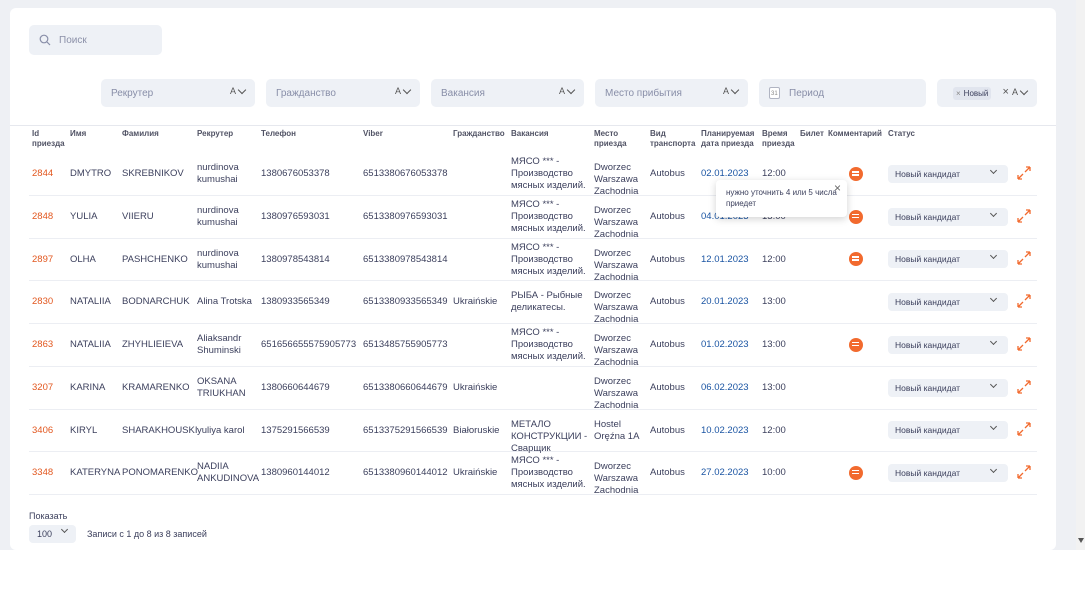  Describe the element at coordinates (295, 217) in the screenshot. I see `cell-phone: 1380976593031` at that location.